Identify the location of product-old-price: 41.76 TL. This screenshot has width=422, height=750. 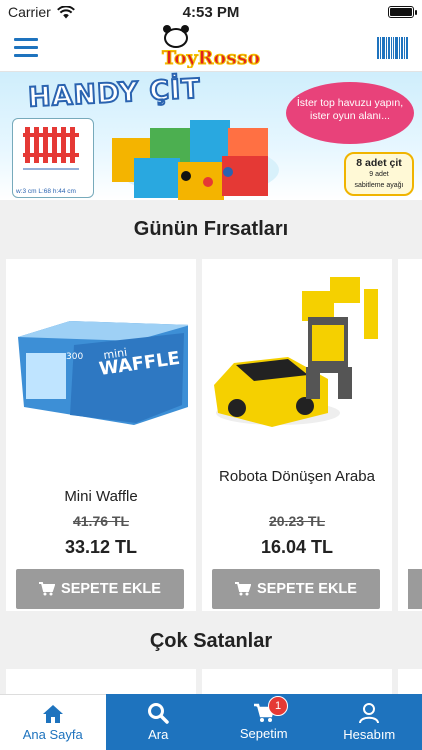
(101, 521).